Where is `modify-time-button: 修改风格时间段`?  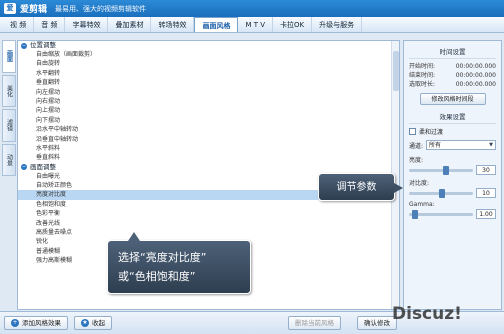
modify-time-button: 修改风格时间段 is located at coordinates (452, 99).